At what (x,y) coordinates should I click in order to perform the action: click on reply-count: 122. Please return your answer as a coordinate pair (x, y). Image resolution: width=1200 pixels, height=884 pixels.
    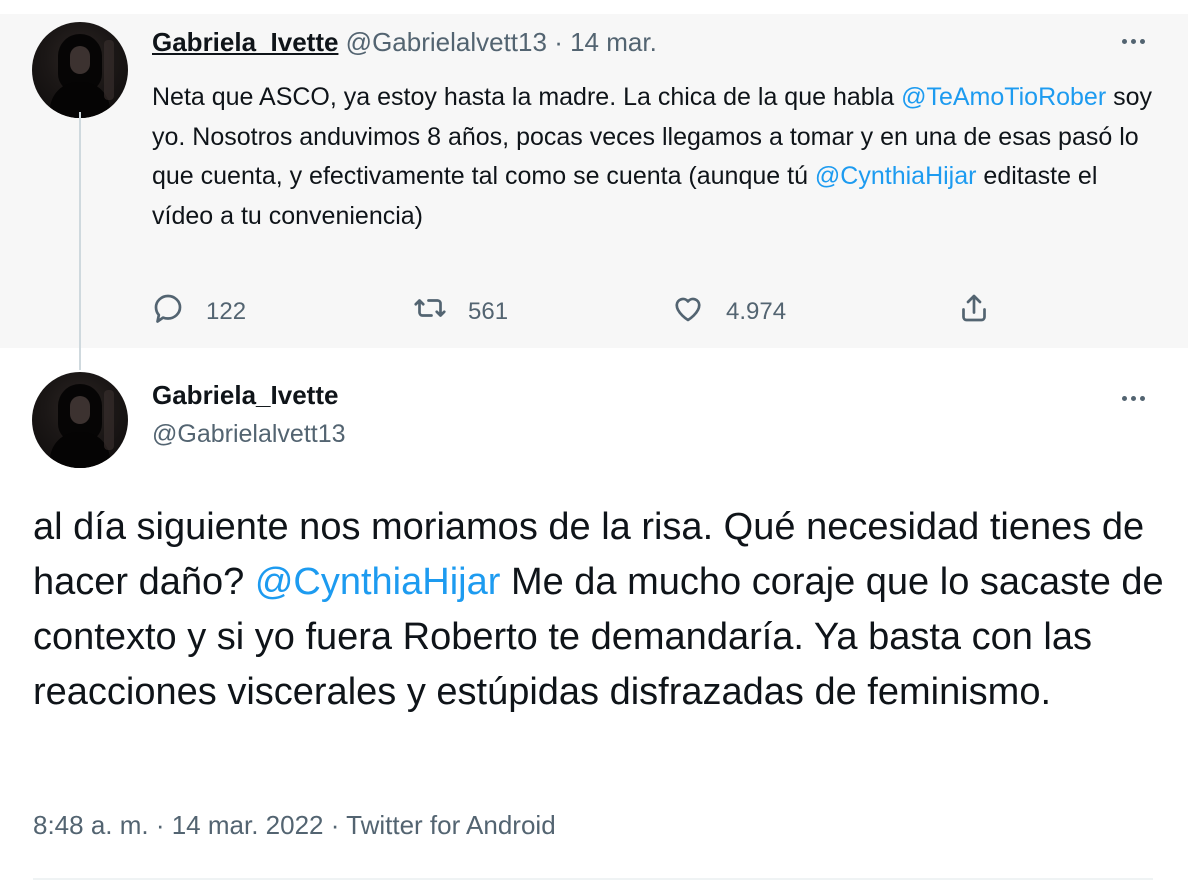
    Looking at the image, I should click on (226, 311).